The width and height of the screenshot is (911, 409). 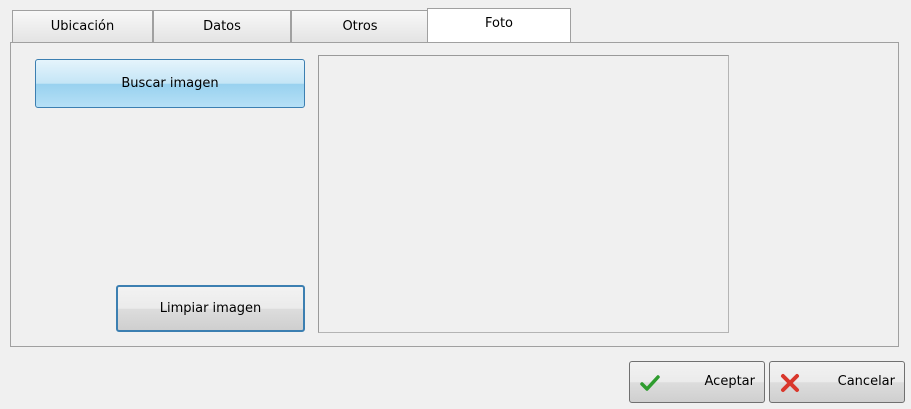 I want to click on clear-image-button: Limpiar imagen, so click(x=210, y=308).